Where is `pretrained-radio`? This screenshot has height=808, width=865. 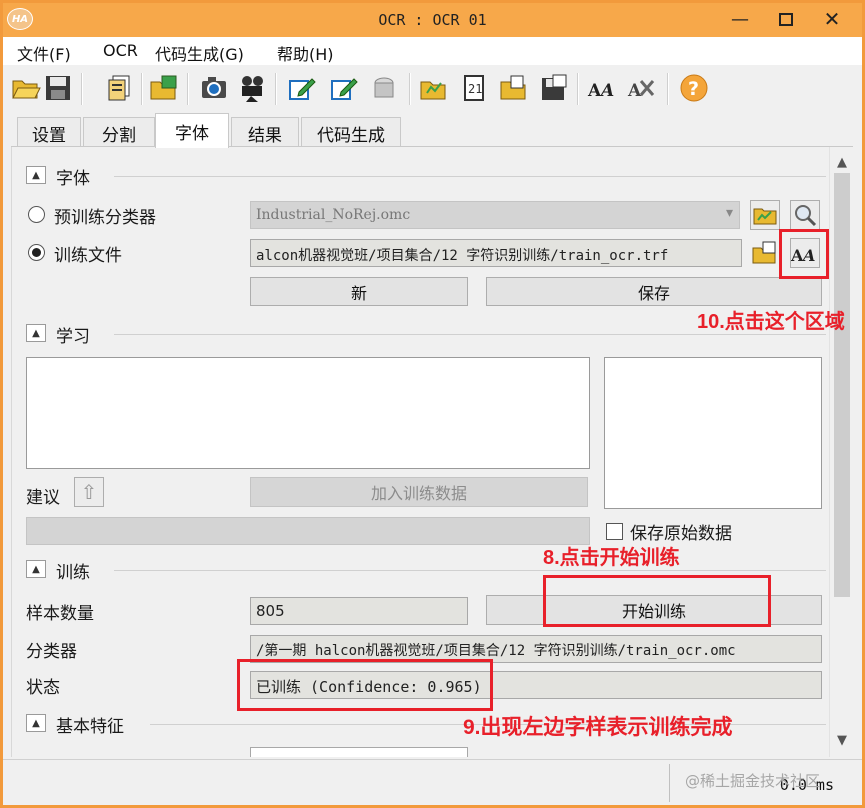
pretrained-radio is located at coordinates (36, 214).